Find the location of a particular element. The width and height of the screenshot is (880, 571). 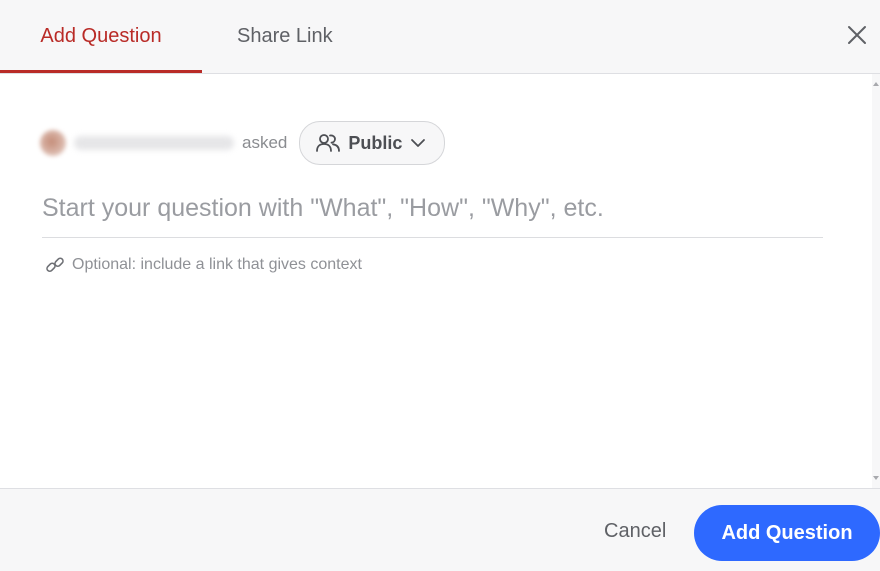

close-icon is located at coordinates (857, 35).